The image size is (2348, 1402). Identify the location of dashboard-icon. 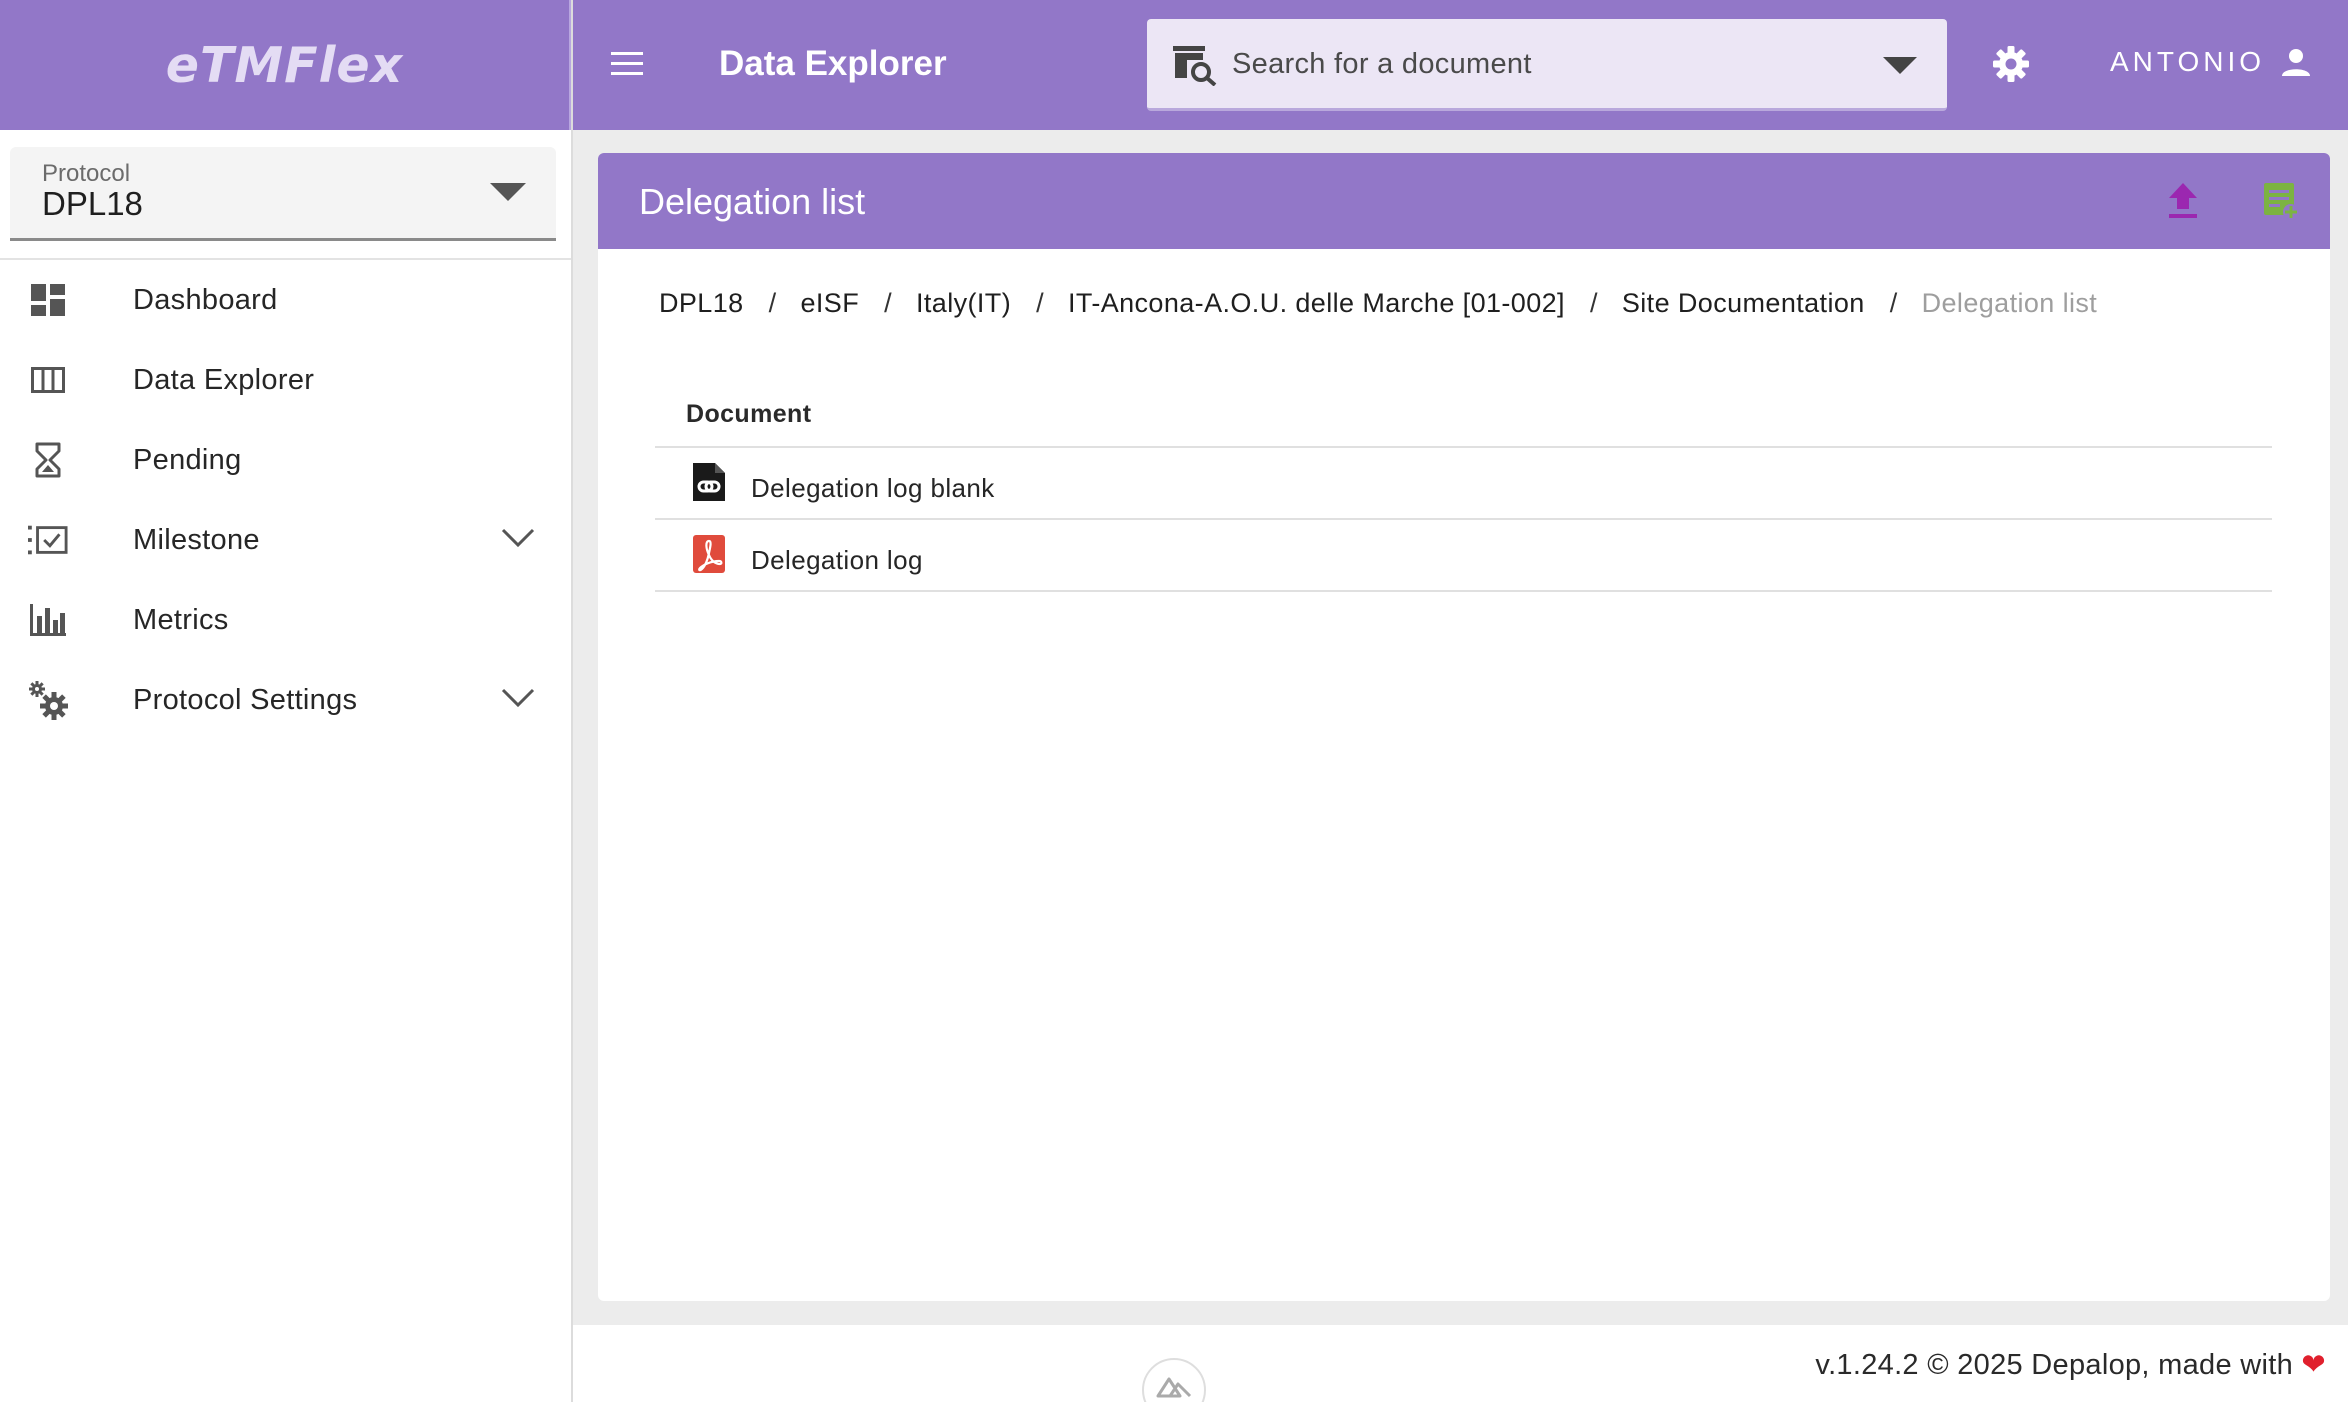
(48, 300).